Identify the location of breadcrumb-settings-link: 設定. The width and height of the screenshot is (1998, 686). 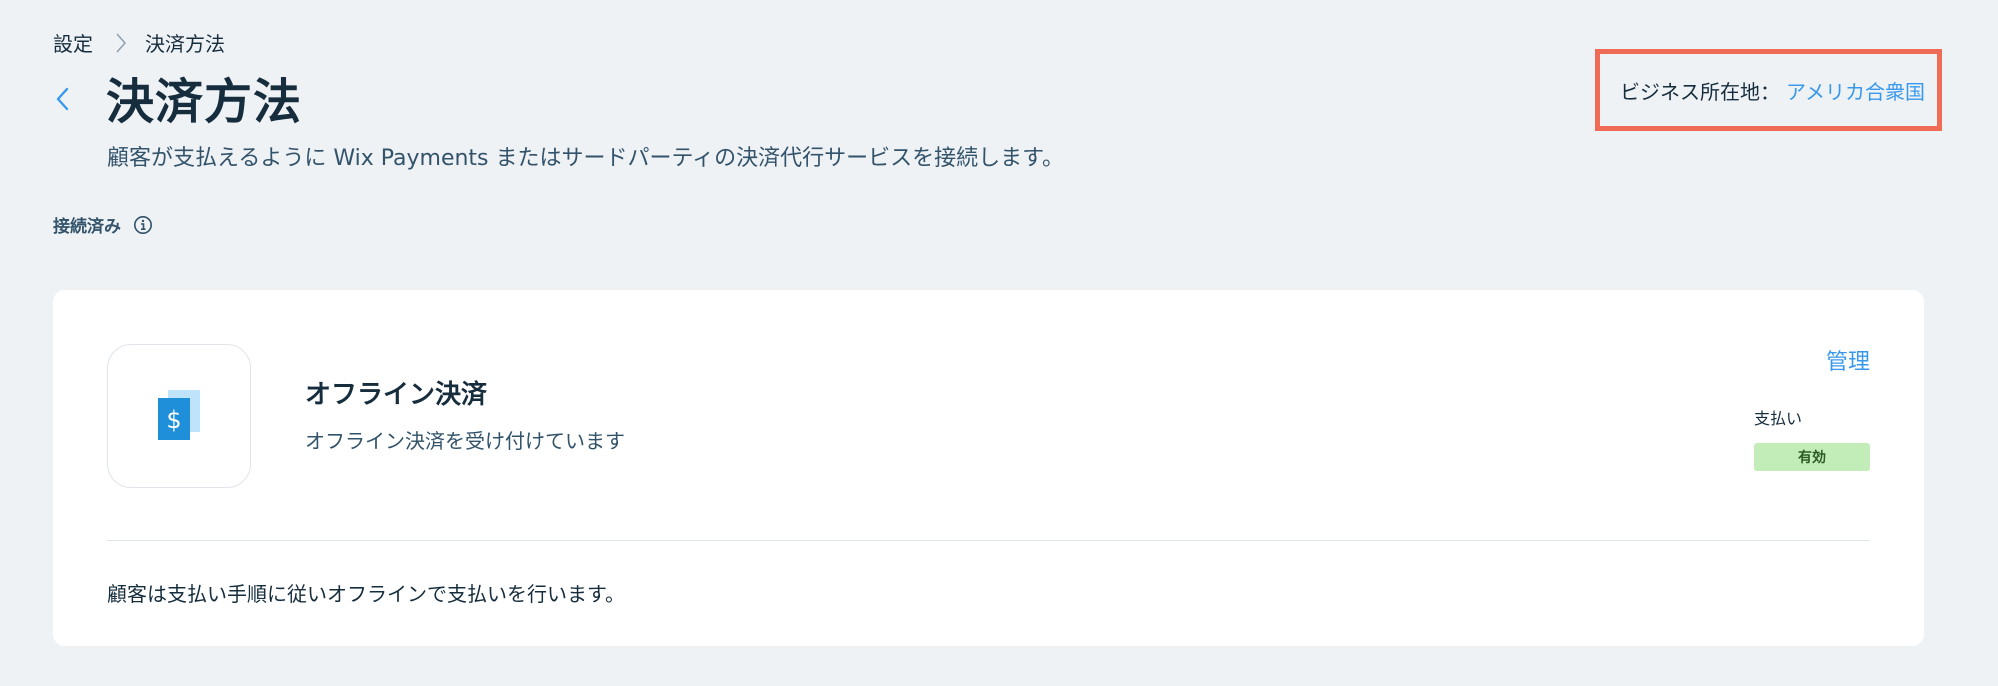
(73, 42).